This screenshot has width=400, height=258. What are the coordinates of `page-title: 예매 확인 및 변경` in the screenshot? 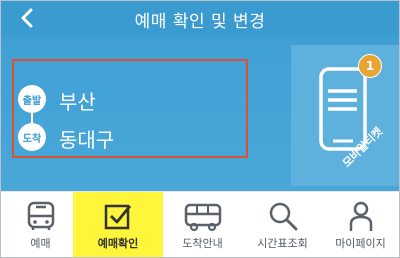 It's located at (200, 22).